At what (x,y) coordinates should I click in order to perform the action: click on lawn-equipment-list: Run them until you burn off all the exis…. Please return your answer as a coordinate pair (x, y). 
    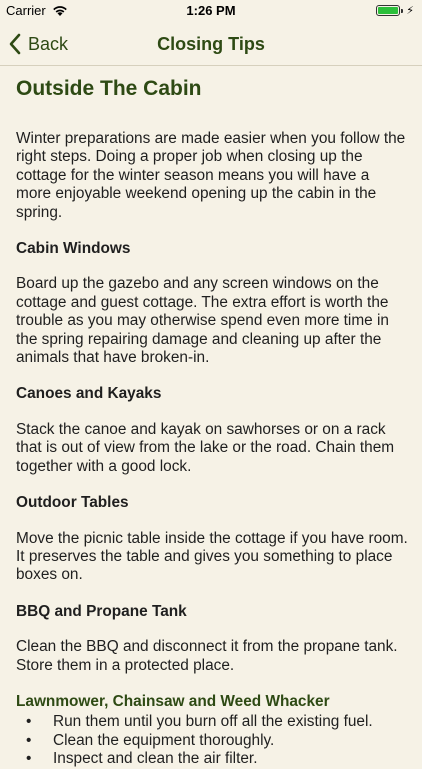
    Looking at the image, I should click on (212, 741).